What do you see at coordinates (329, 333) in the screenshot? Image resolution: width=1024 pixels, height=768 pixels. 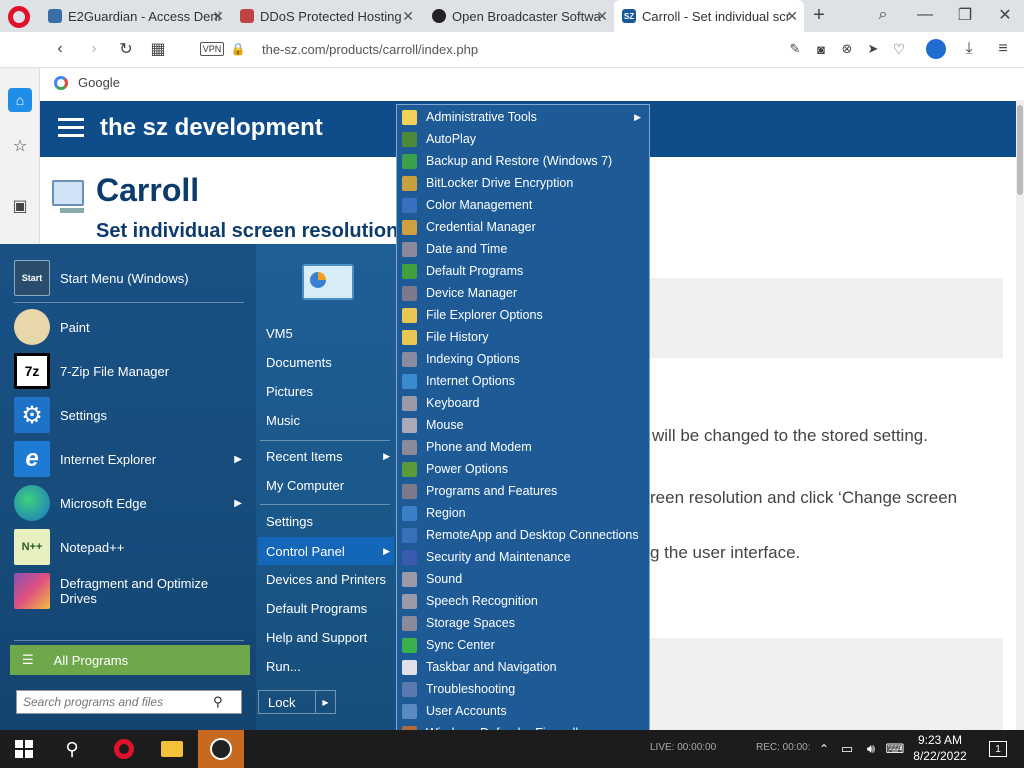 I see `start-right-vm5: VM5` at bounding box center [329, 333].